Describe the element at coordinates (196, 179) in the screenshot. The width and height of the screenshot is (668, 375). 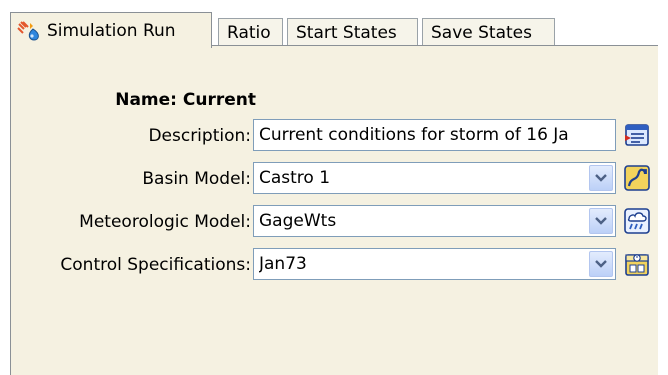
I see `basin-model-label: Basin Model:` at that location.